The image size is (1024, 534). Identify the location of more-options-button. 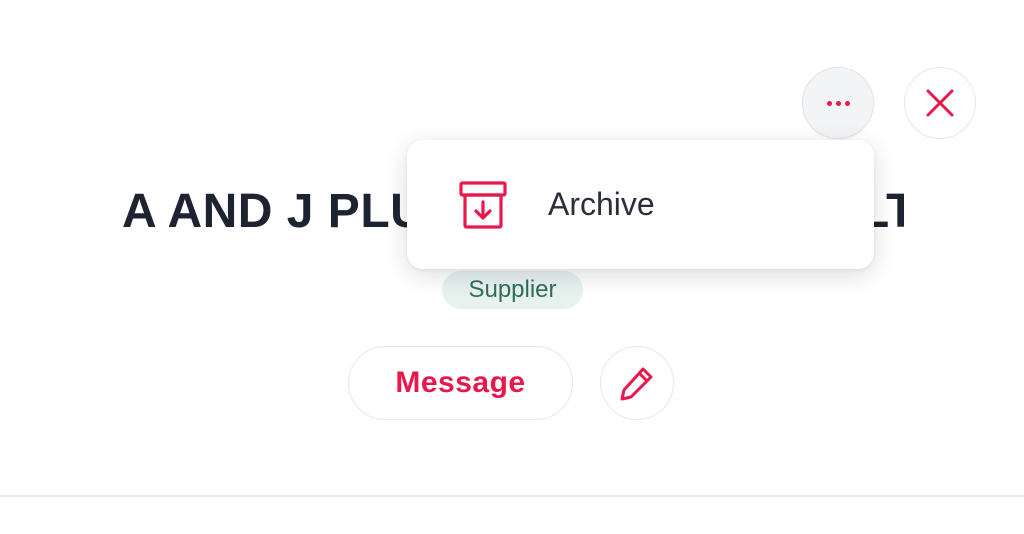
(838, 103).